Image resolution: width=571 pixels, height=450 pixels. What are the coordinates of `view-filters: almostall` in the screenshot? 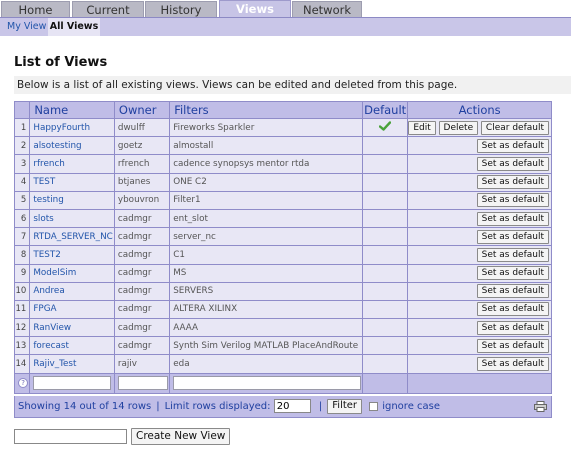 It's located at (266, 146).